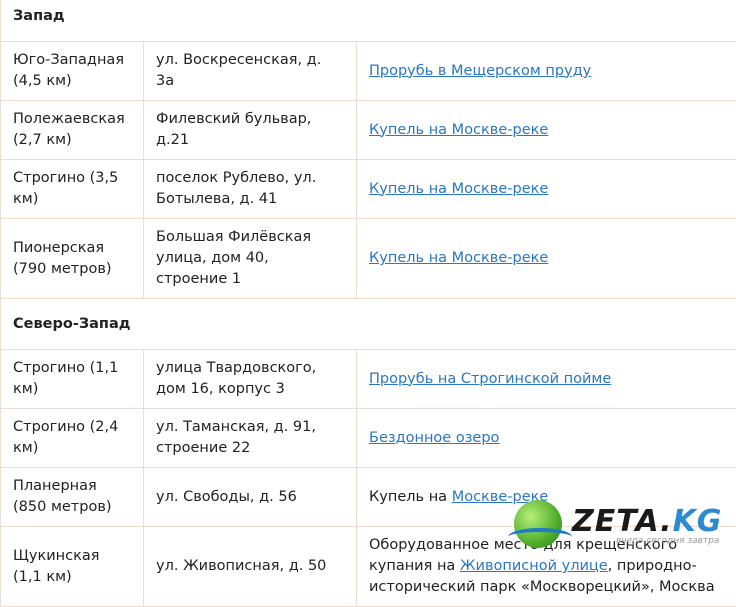 This screenshot has width=736, height=607. What do you see at coordinates (72, 438) in the screenshot?
I see `metro-cell: Строгино (2,4 км)` at bounding box center [72, 438].